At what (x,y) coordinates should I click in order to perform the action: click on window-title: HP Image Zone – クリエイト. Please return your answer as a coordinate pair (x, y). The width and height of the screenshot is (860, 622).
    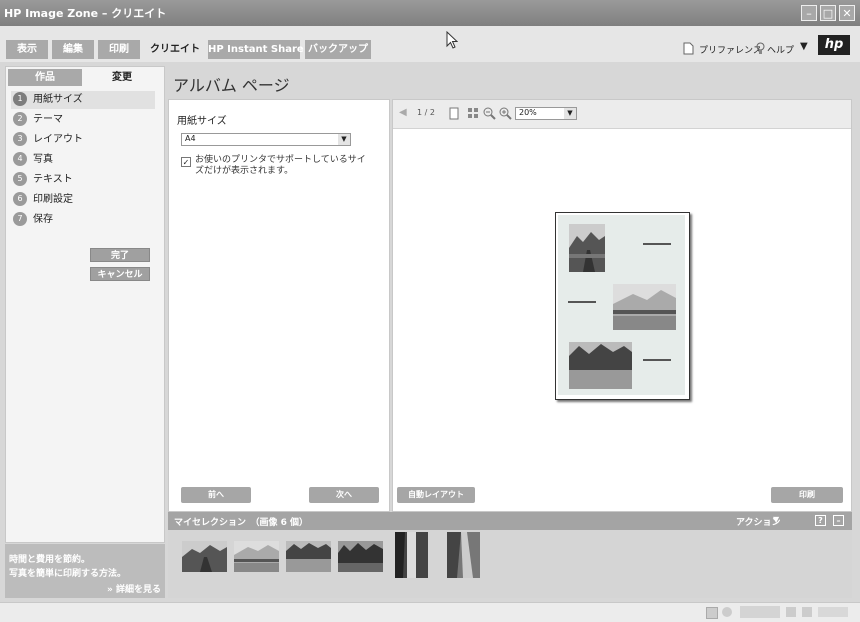
    Looking at the image, I should click on (85, 13).